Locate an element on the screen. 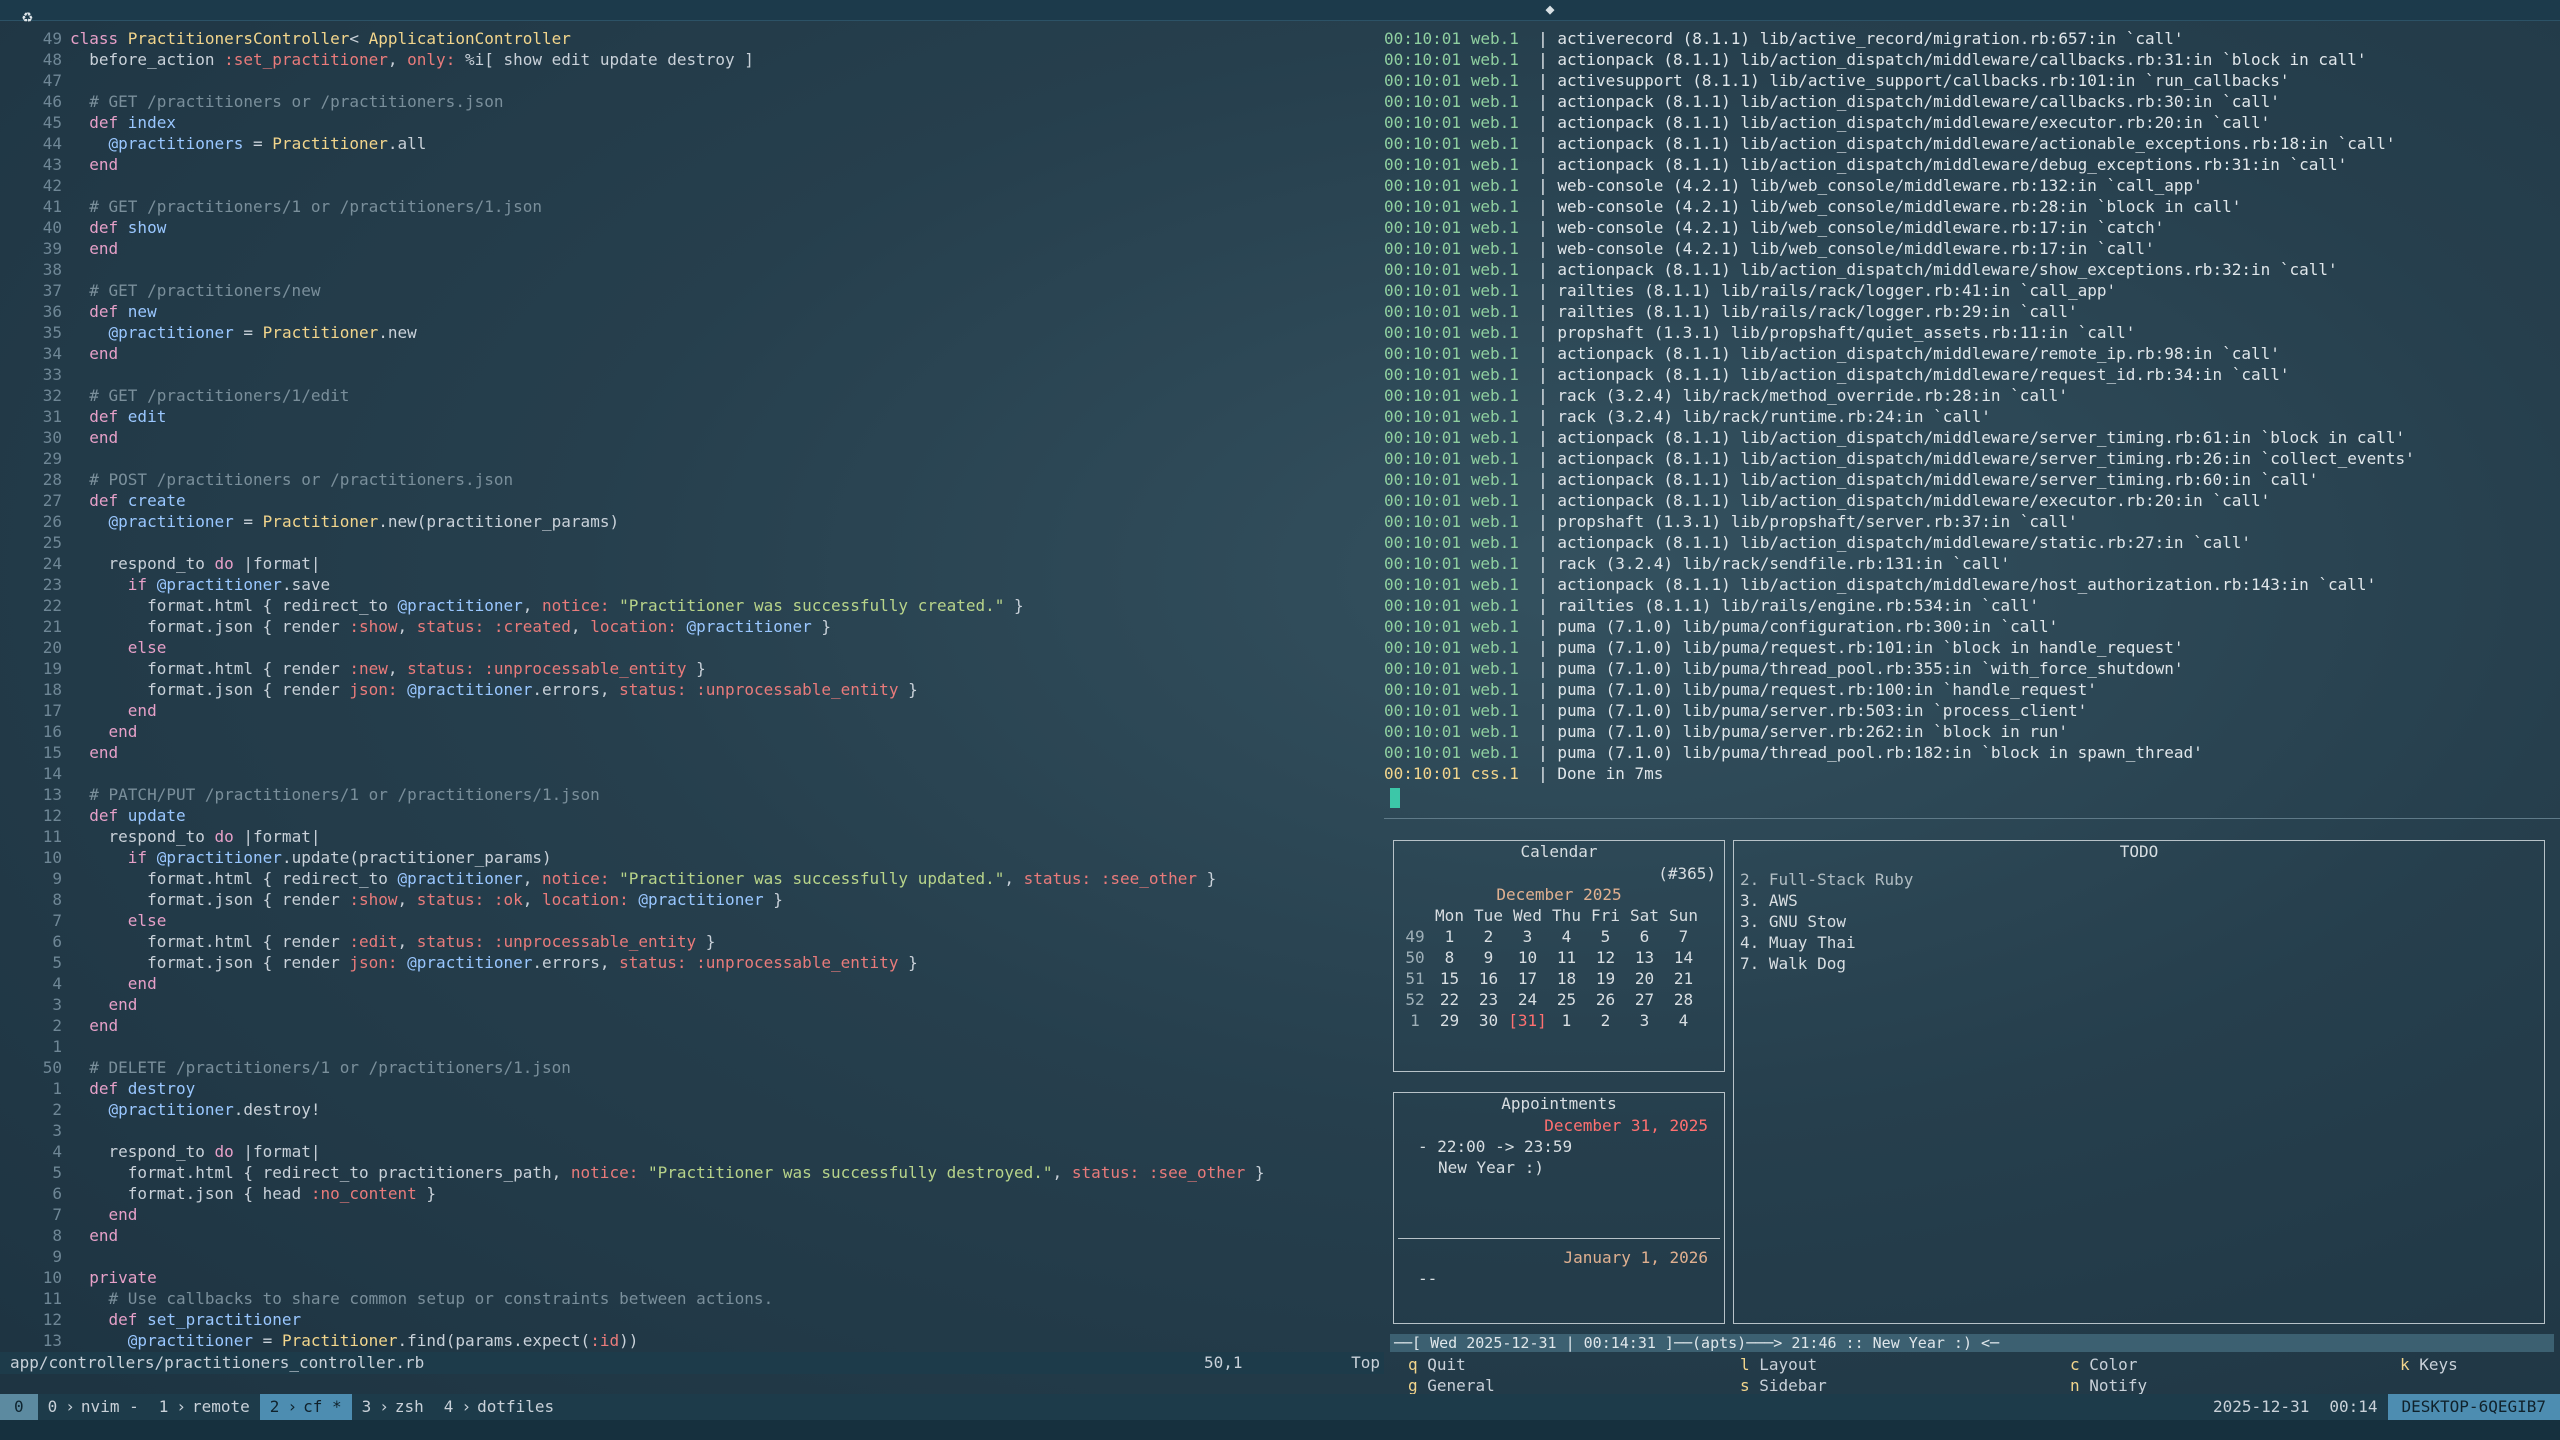 Image resolution: width=2560 pixels, height=1440 pixels. calendar-day: 18 is located at coordinates (1566, 978).